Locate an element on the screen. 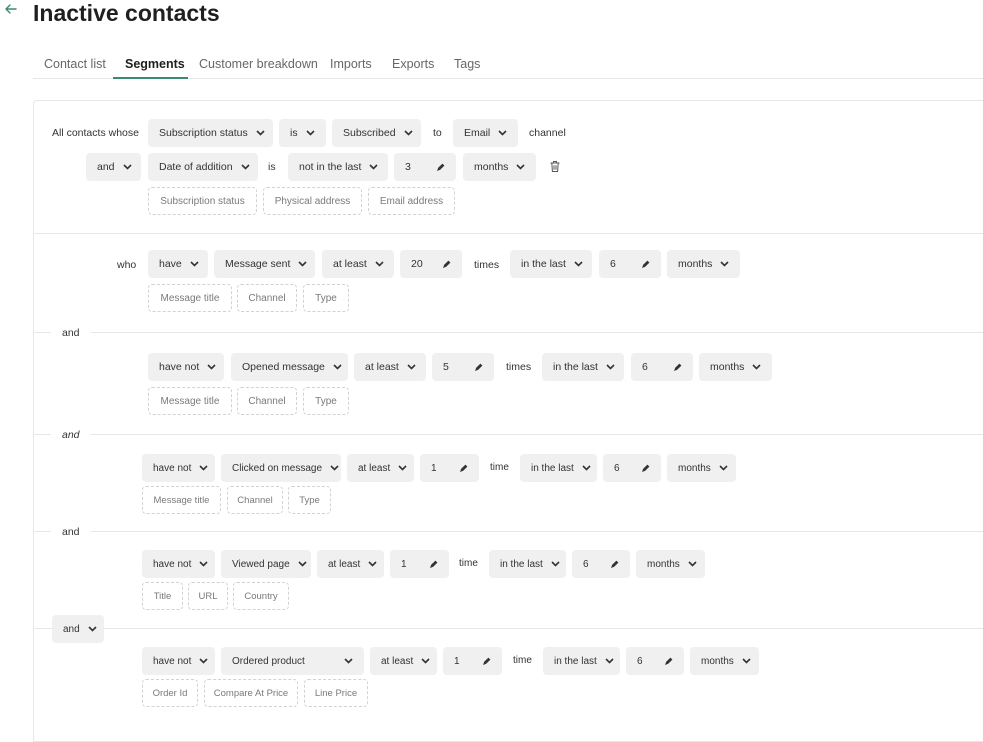 Image resolution: width=983 pixels, height=742 pixels. section-divider is located at coordinates (508, 233).